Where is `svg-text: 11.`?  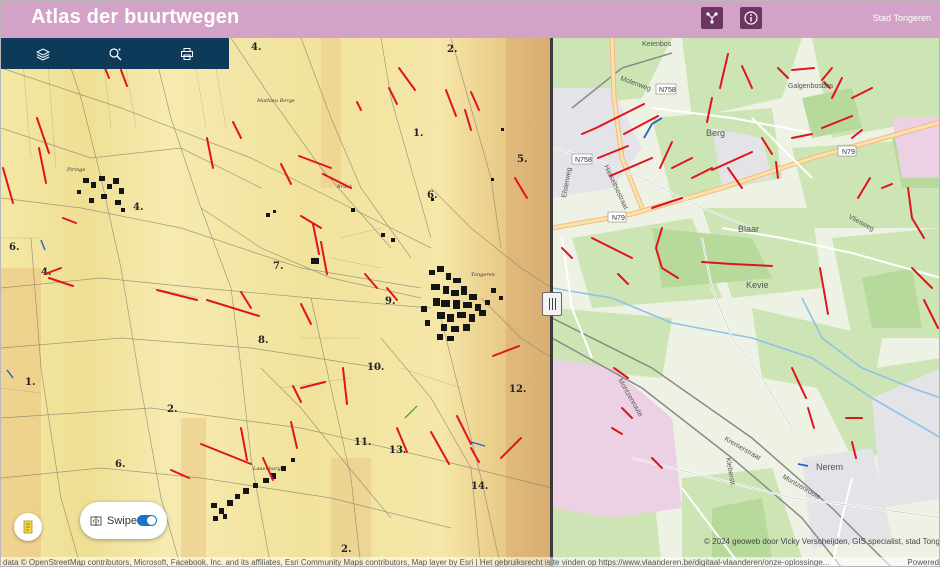 svg-text: 11. is located at coordinates (362, 442).